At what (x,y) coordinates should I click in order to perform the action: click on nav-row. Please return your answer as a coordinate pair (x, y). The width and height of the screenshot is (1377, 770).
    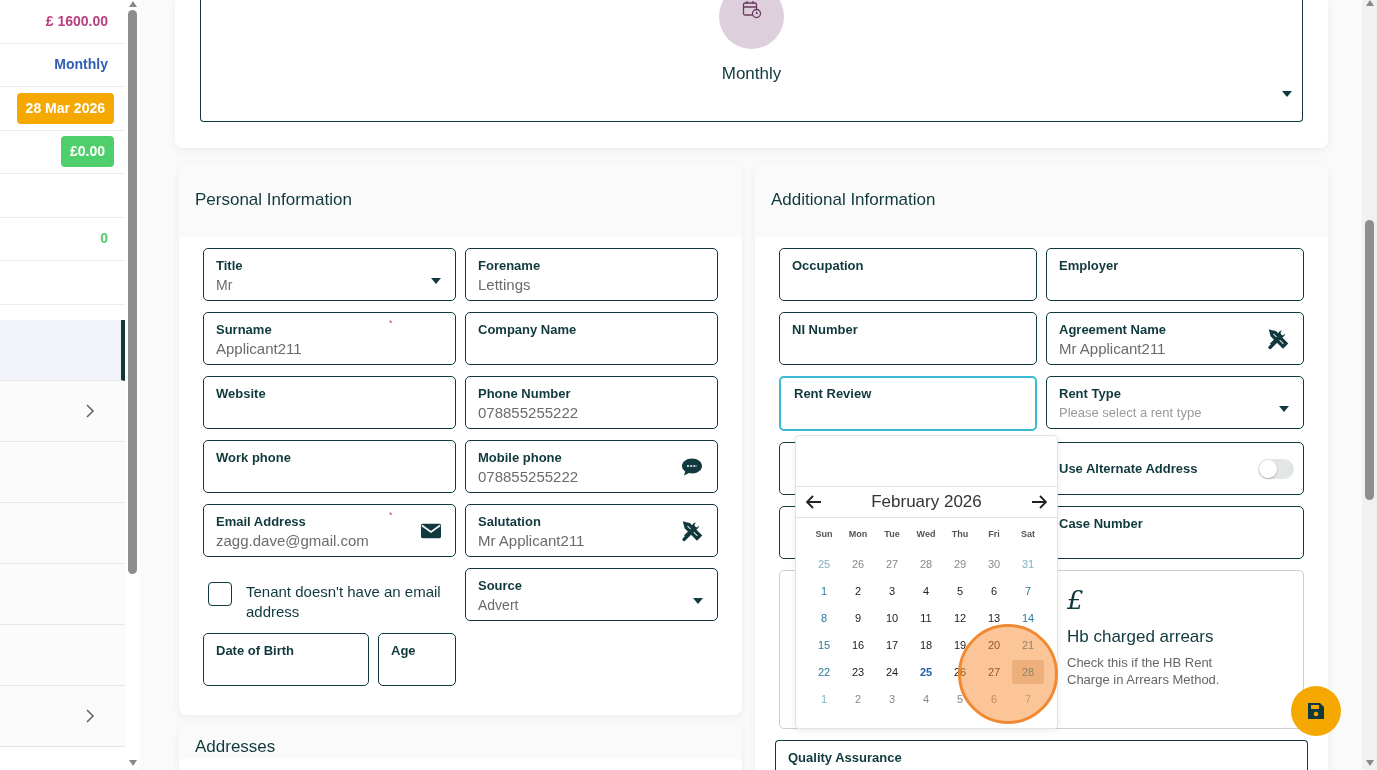
    Looking at the image, I should click on (62, 350).